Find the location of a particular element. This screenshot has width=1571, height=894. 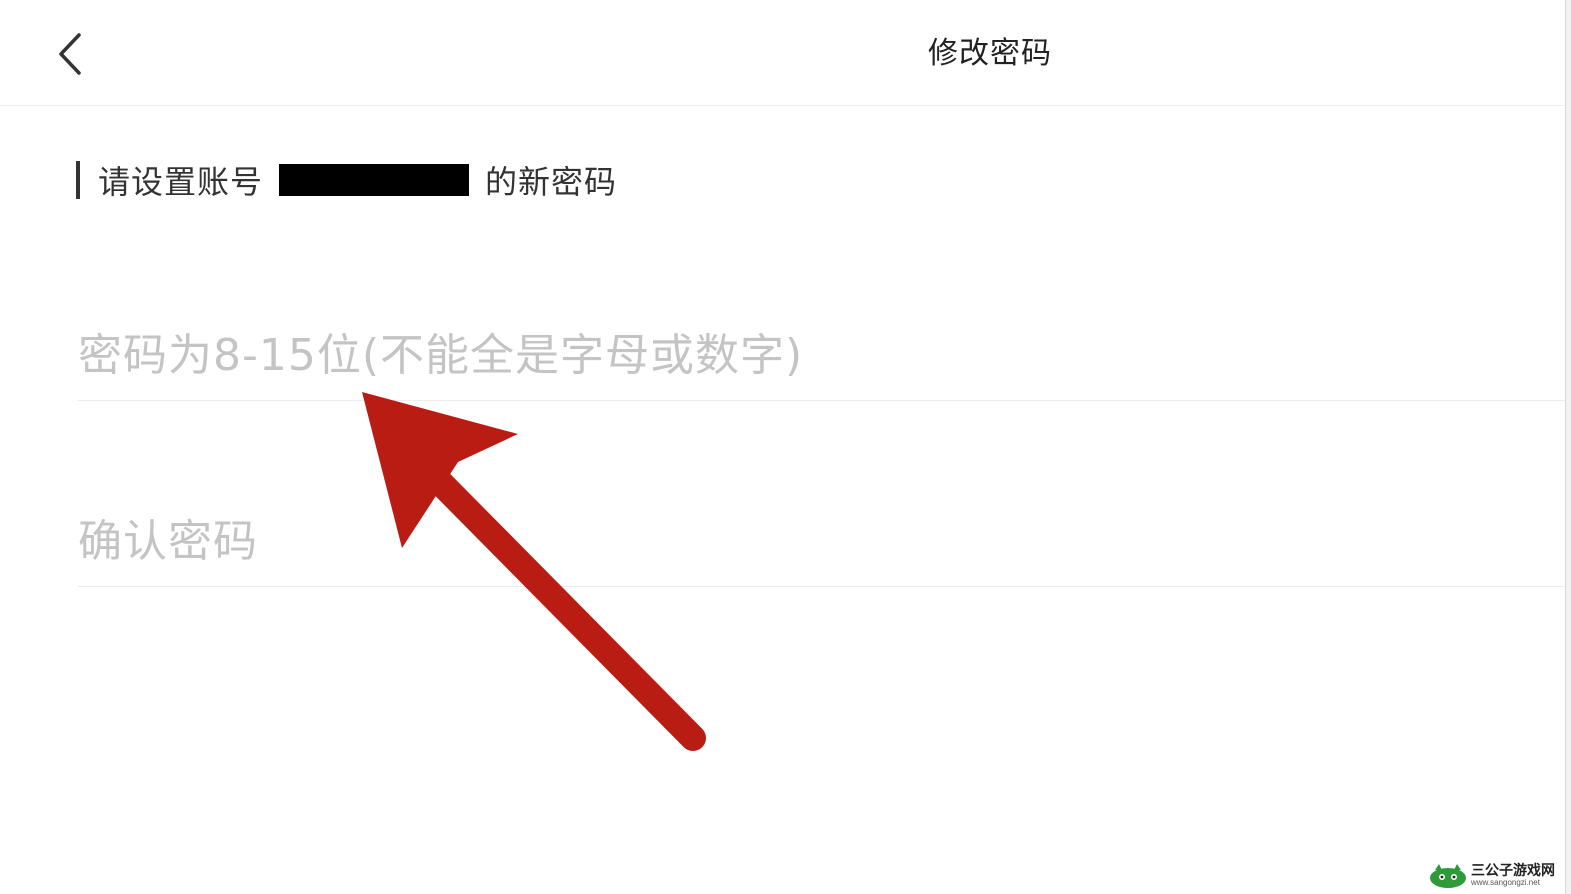

back-button is located at coordinates (70, 54).